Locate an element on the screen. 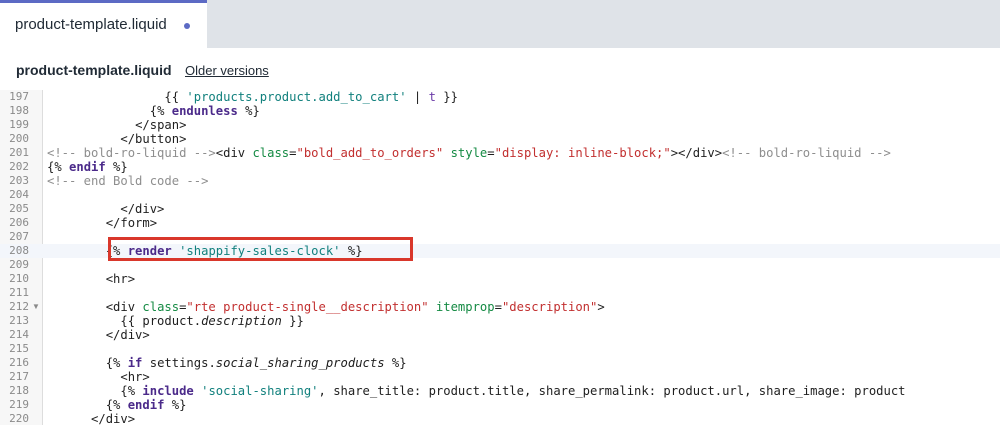 Image resolution: width=1000 pixels, height=425 pixels. line-number: 205 is located at coordinates (19, 208).